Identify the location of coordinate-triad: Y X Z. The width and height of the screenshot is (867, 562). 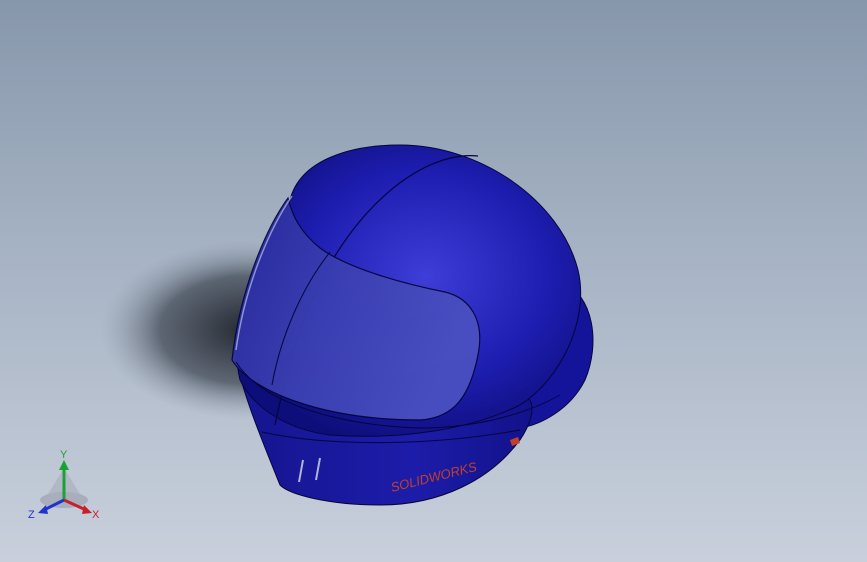
(66, 488).